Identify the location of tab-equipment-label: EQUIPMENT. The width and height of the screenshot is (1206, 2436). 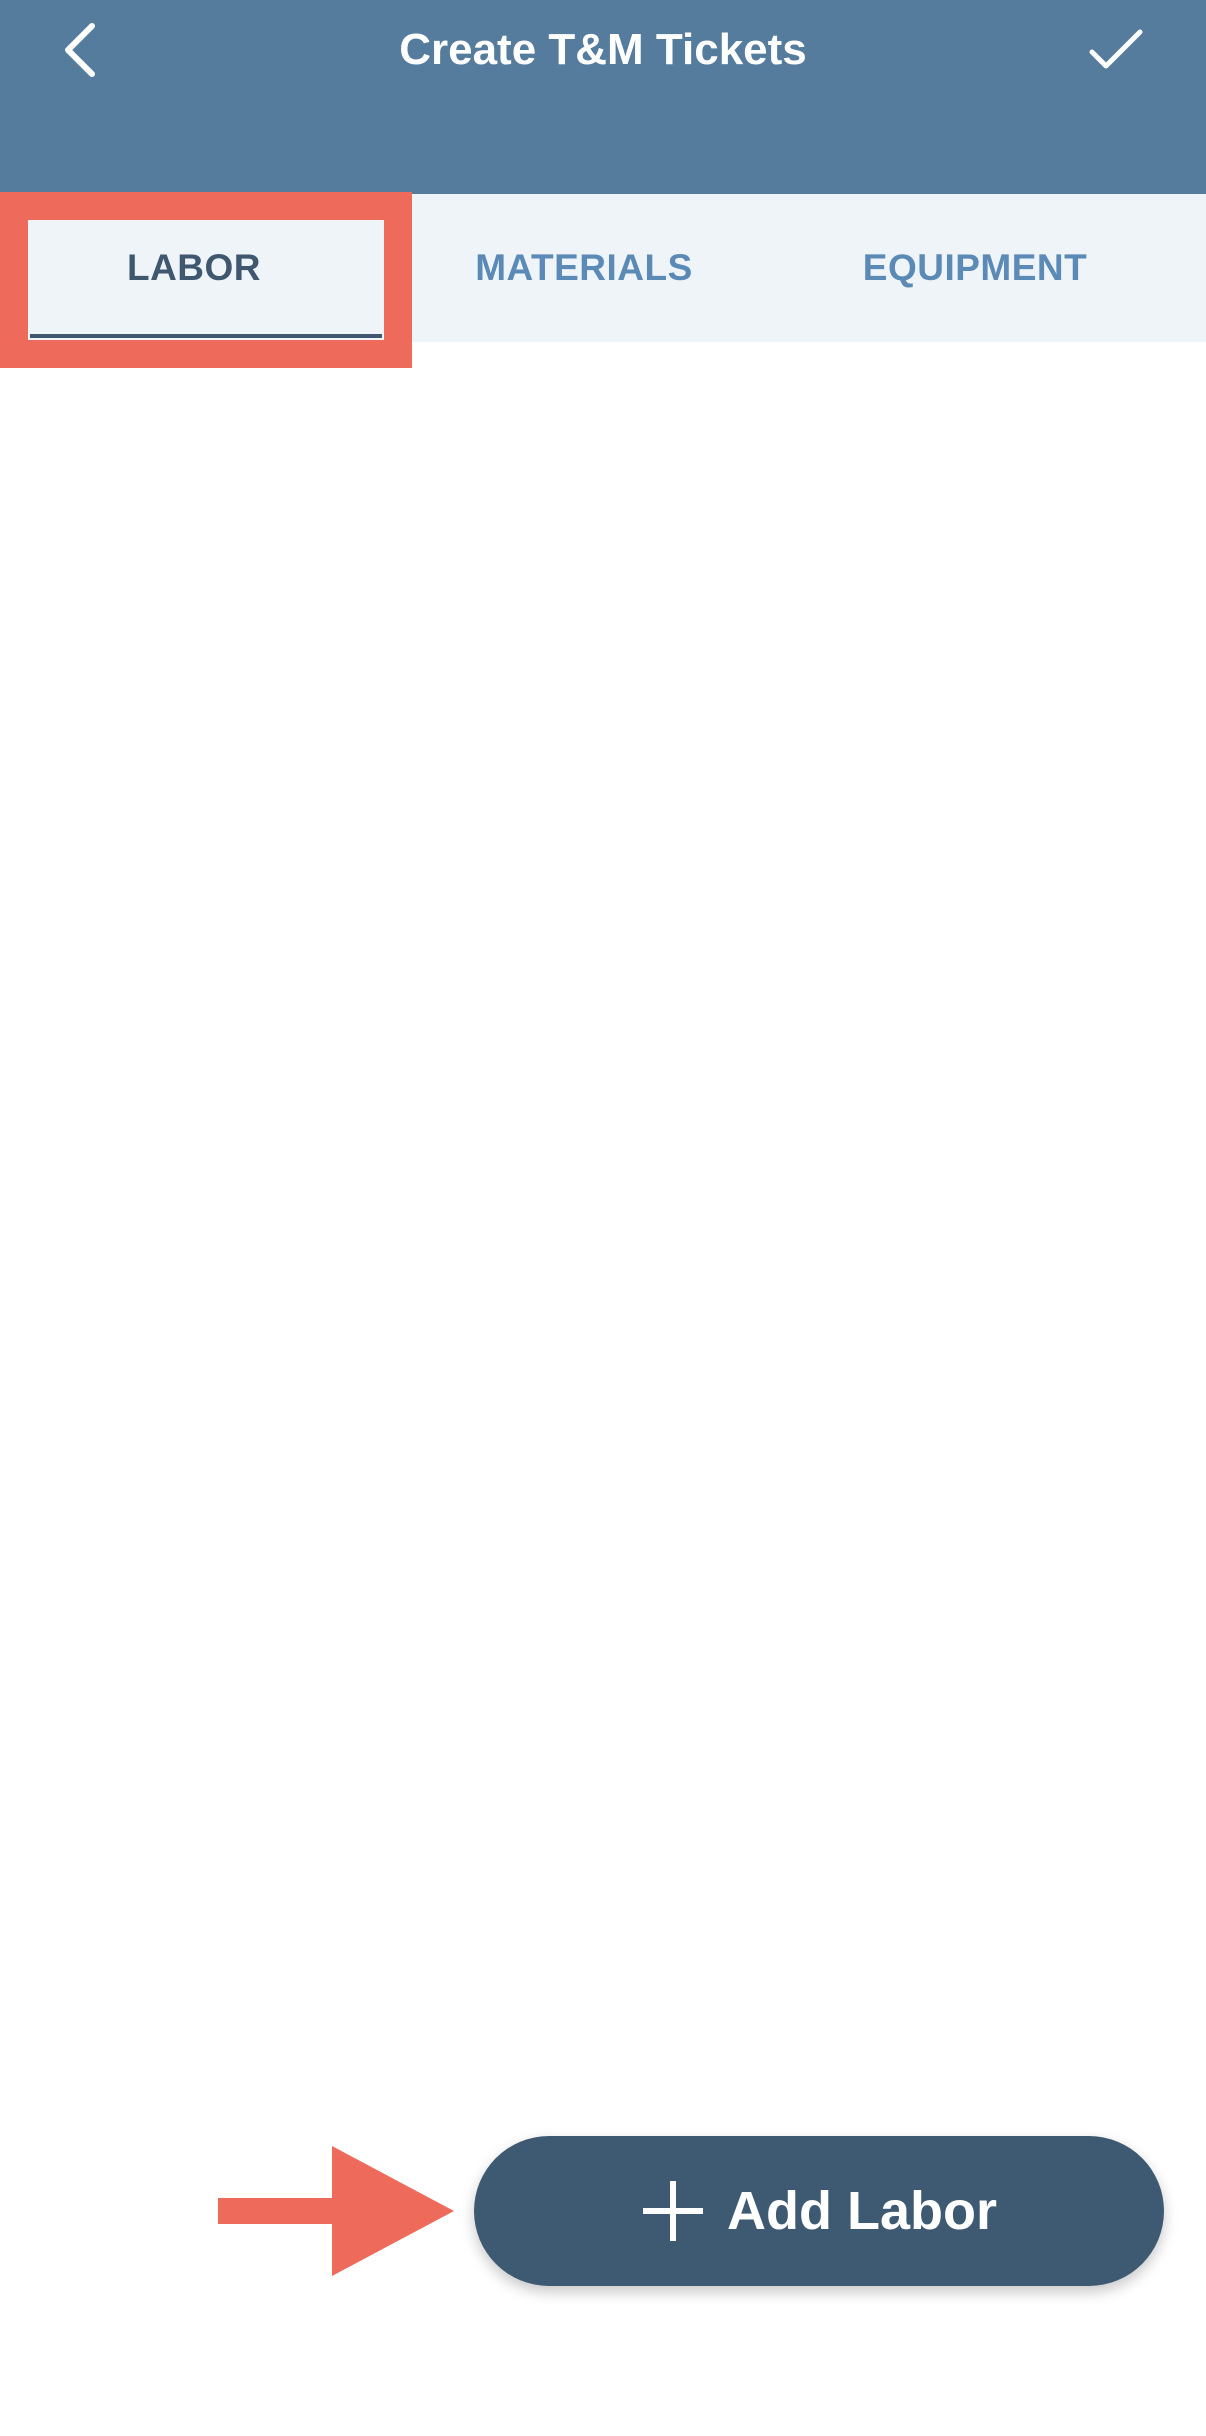
(975, 267).